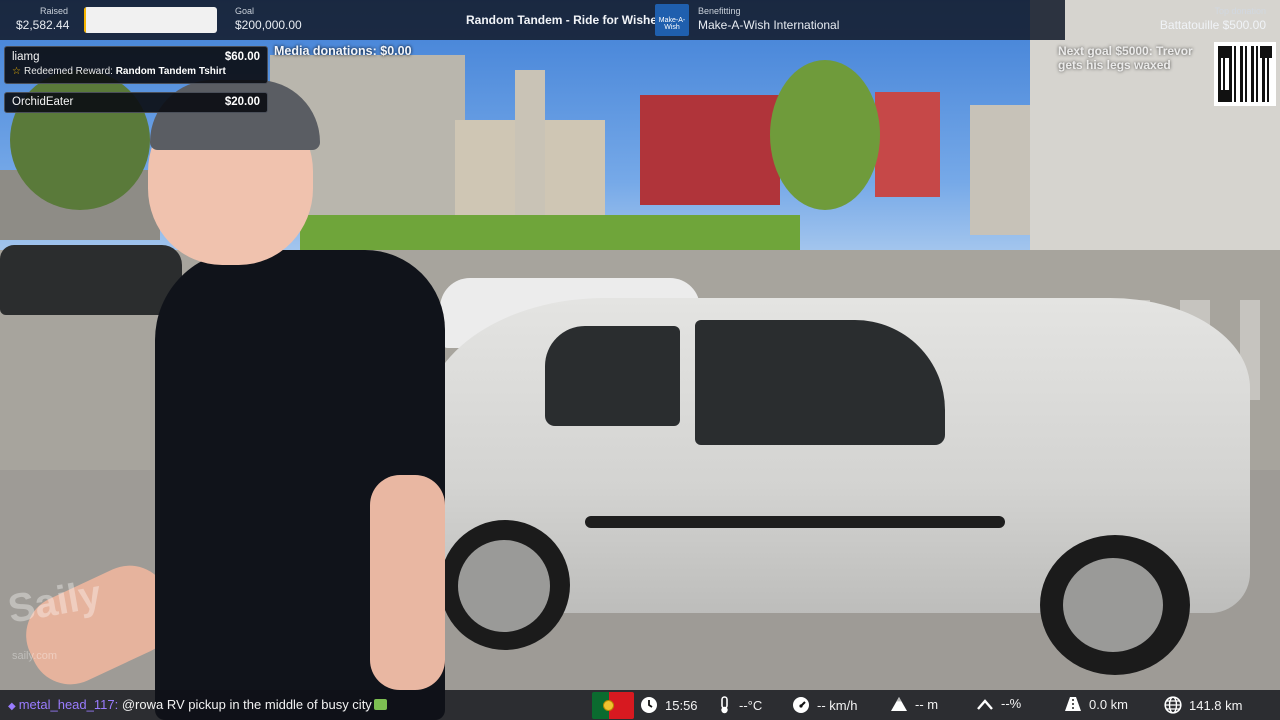 Image resolution: width=1280 pixels, height=720 pixels. I want to click on total-distance-value: 141.8 km, so click(1216, 705).